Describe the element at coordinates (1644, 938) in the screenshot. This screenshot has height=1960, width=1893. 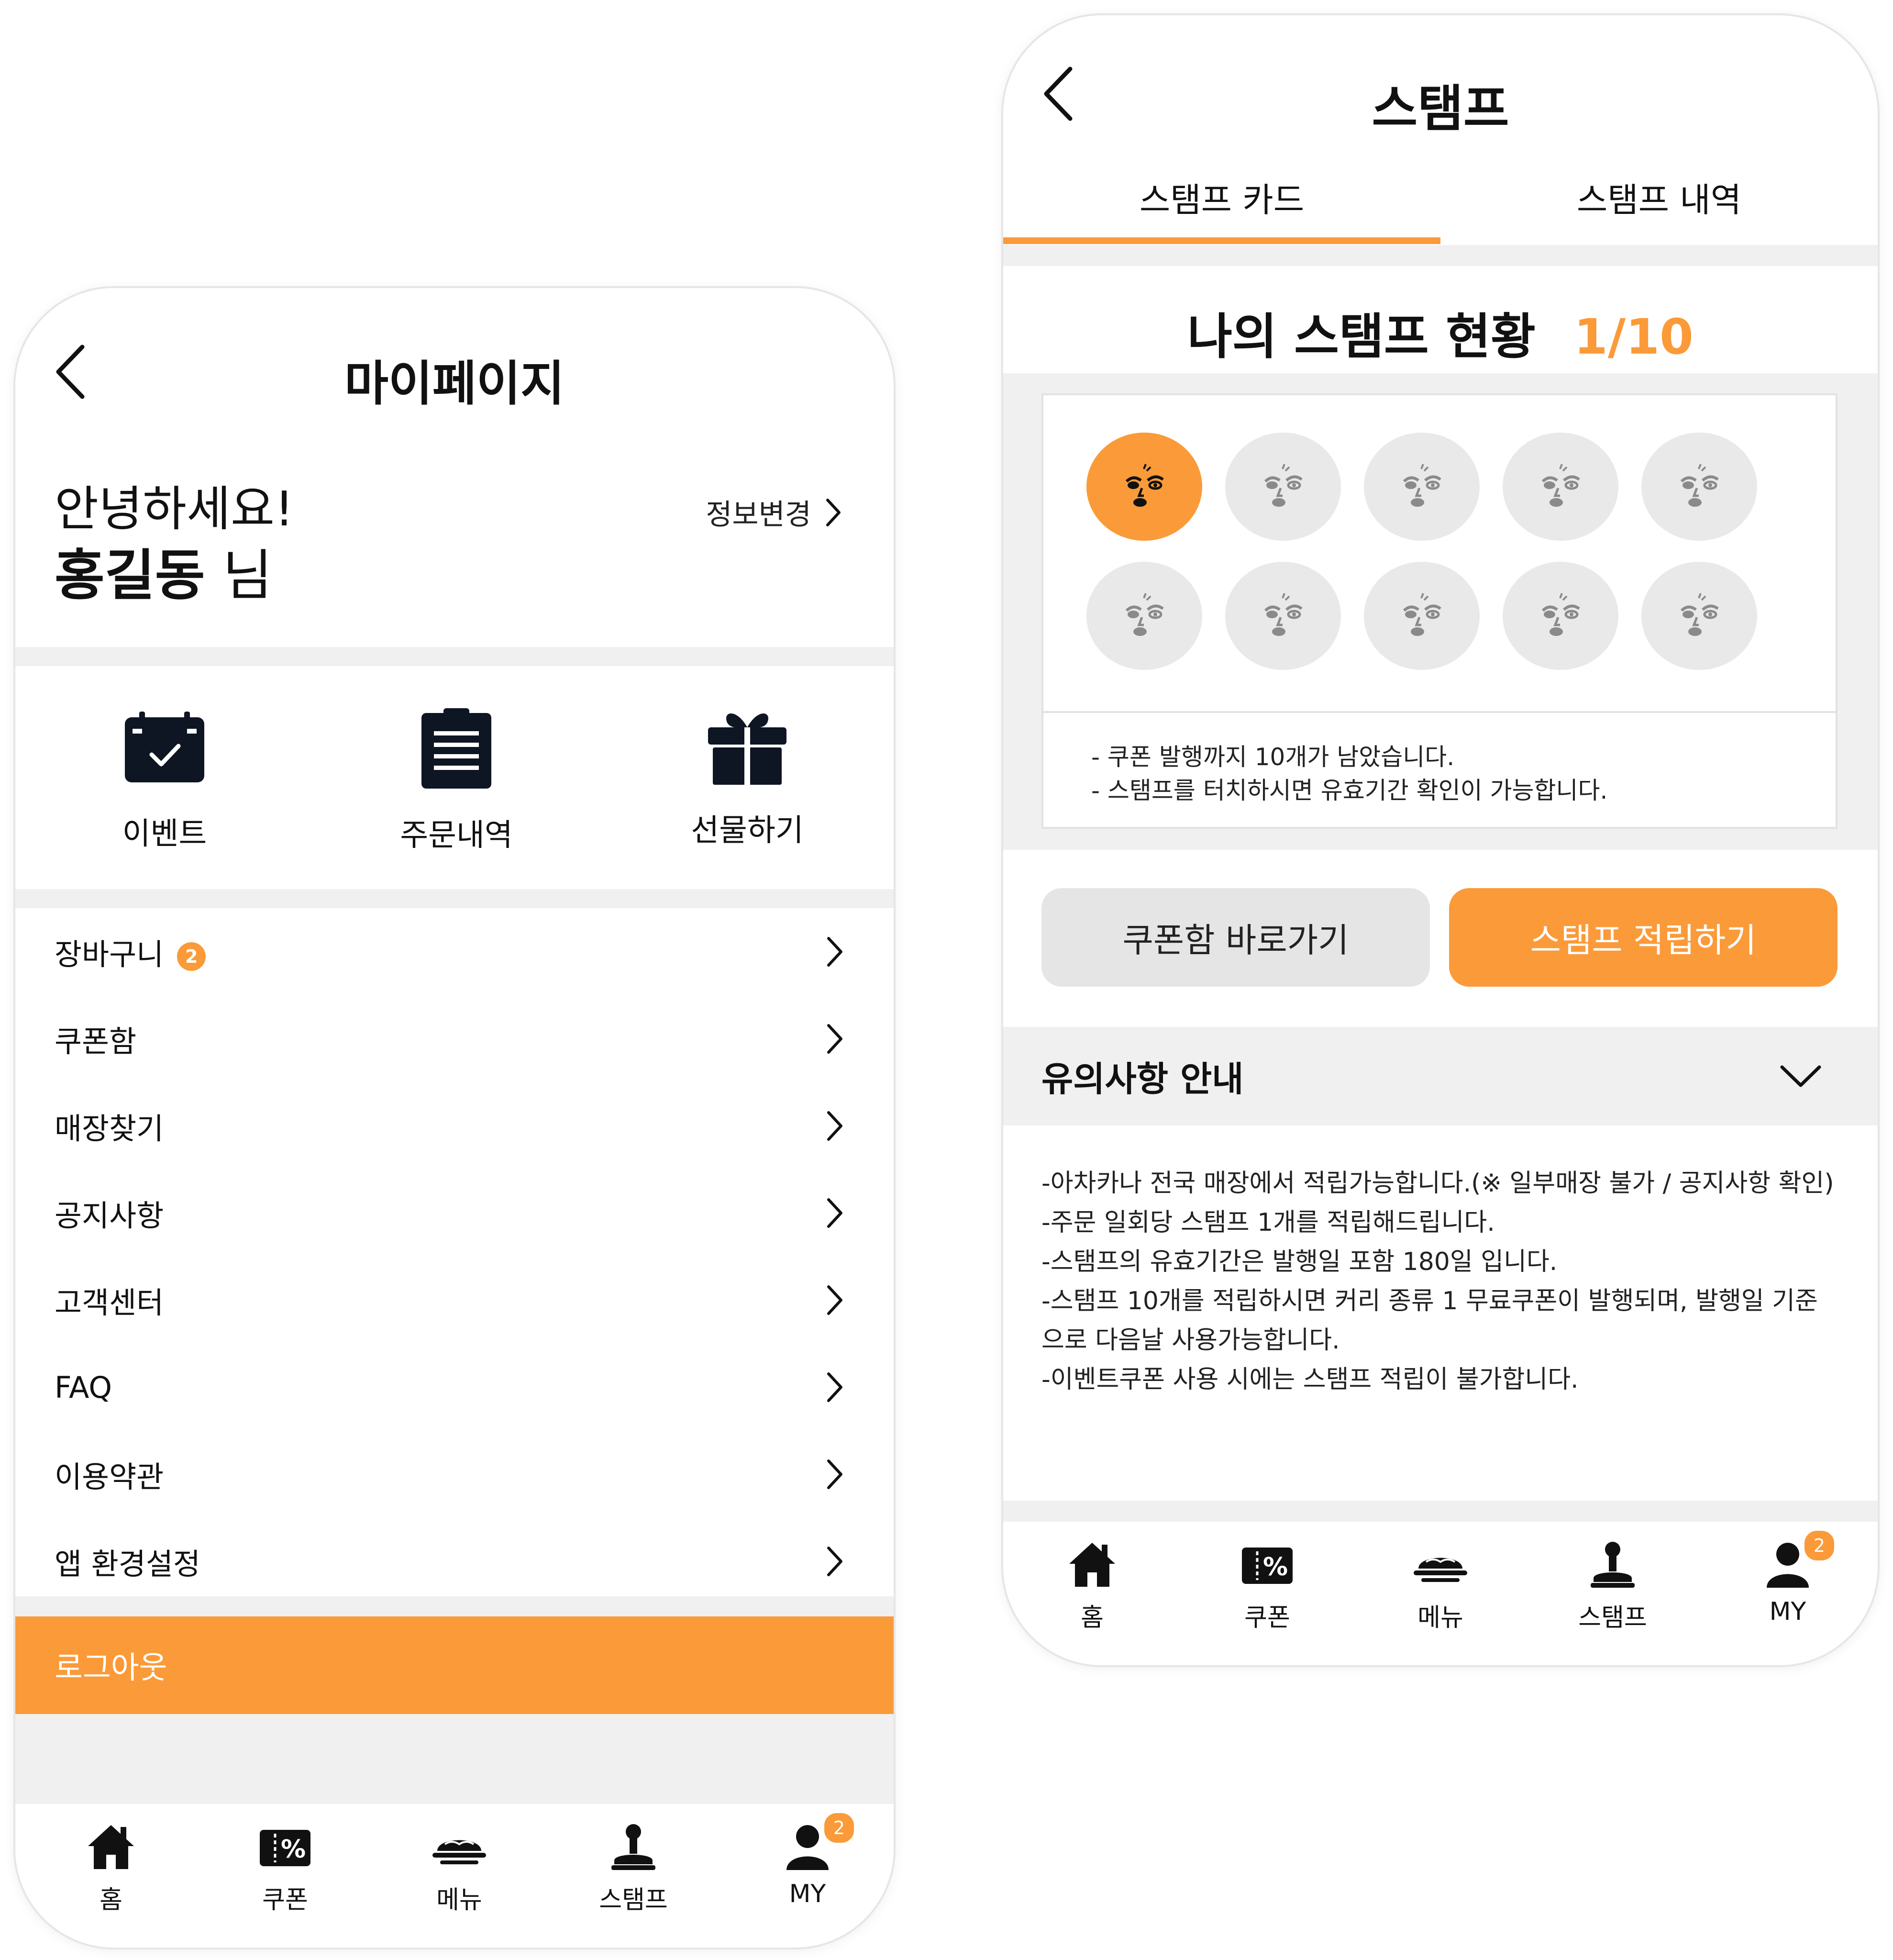
I see `collect-stamp-button: 스탬프 적립하기` at that location.